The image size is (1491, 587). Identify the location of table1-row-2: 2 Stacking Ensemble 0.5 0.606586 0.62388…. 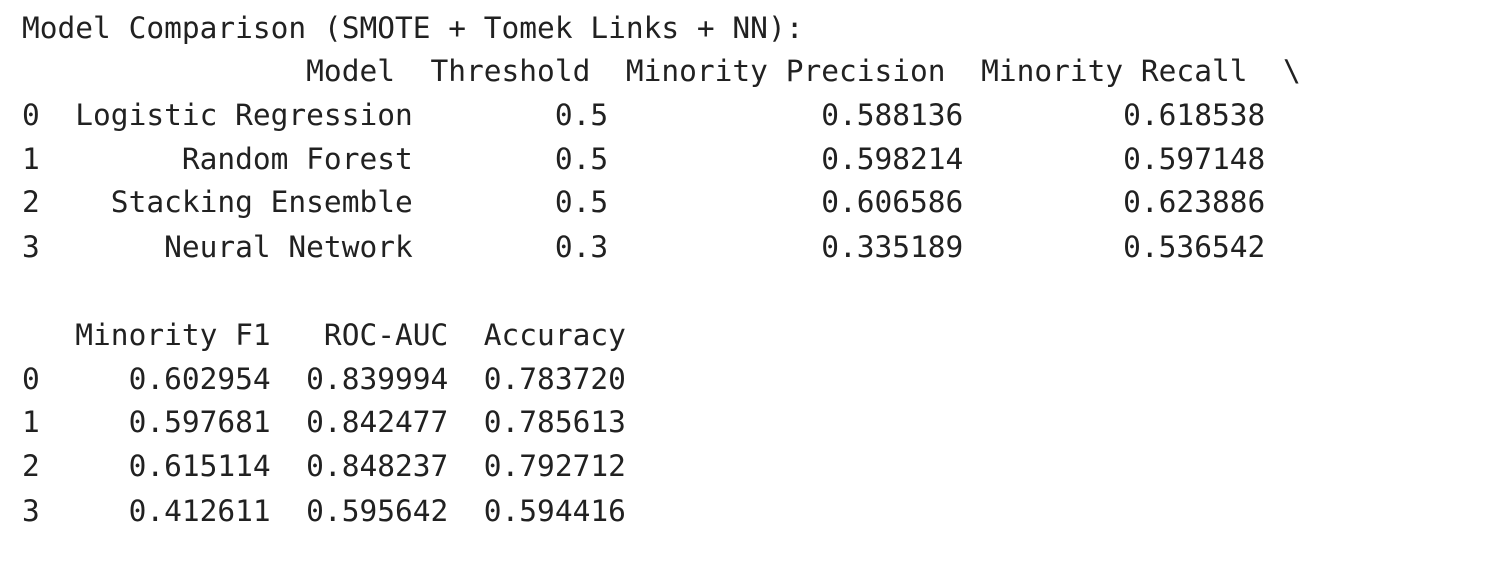
(644, 202).